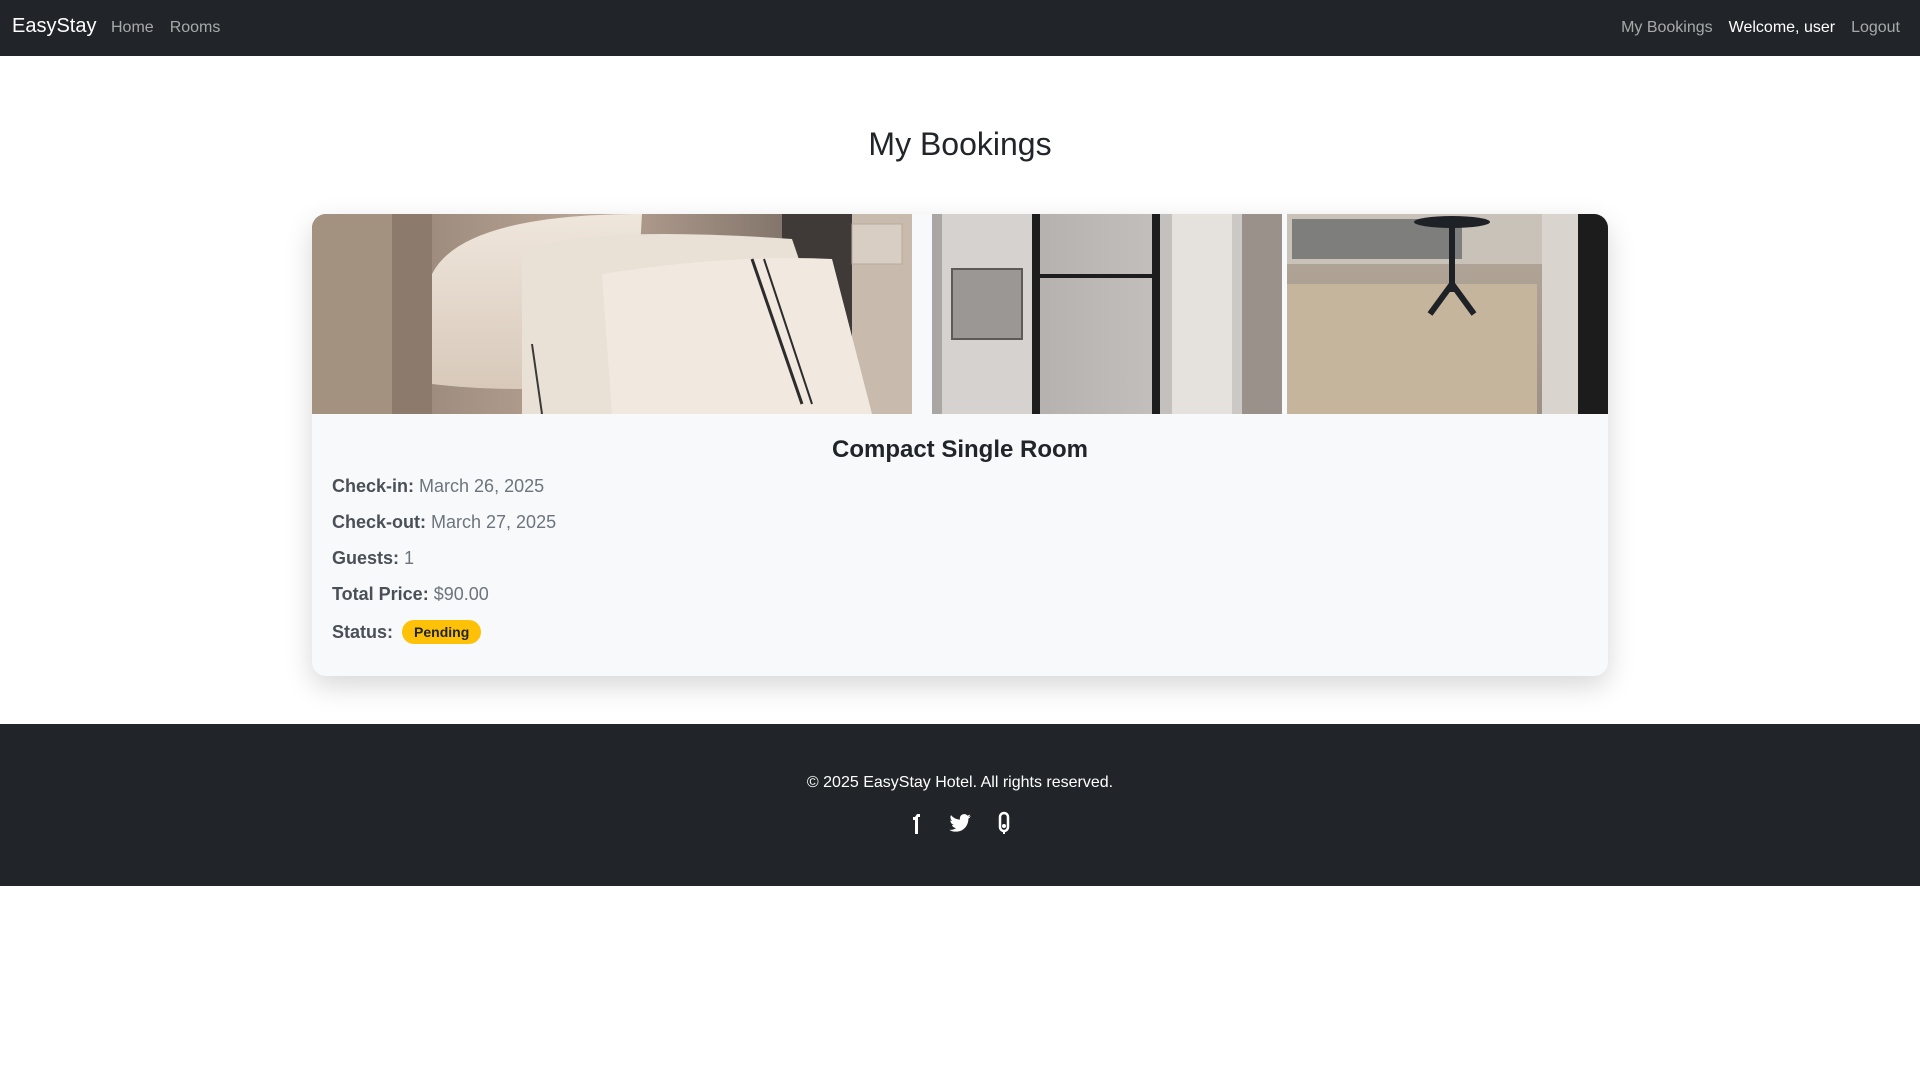 The height and width of the screenshot is (1080, 1920). I want to click on status-label: Status:, so click(363, 632).